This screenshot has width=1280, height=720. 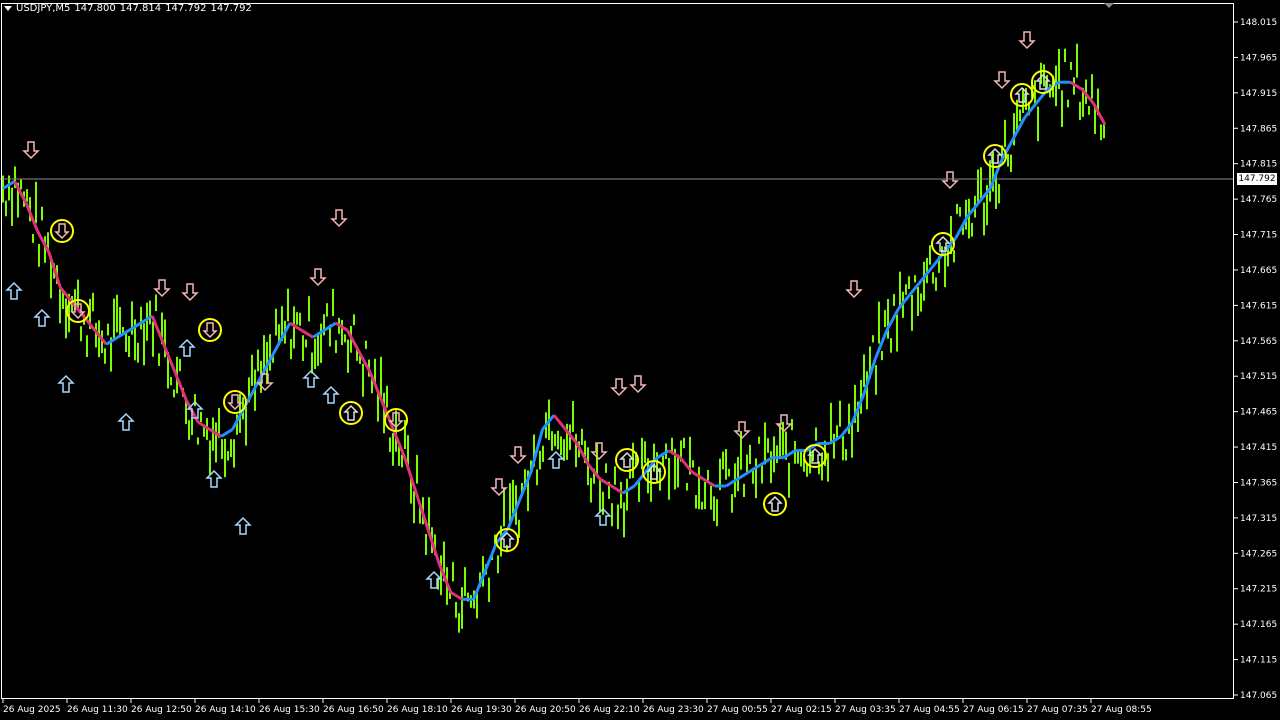 I want to click on low-price: 147.792, so click(x=186, y=8).